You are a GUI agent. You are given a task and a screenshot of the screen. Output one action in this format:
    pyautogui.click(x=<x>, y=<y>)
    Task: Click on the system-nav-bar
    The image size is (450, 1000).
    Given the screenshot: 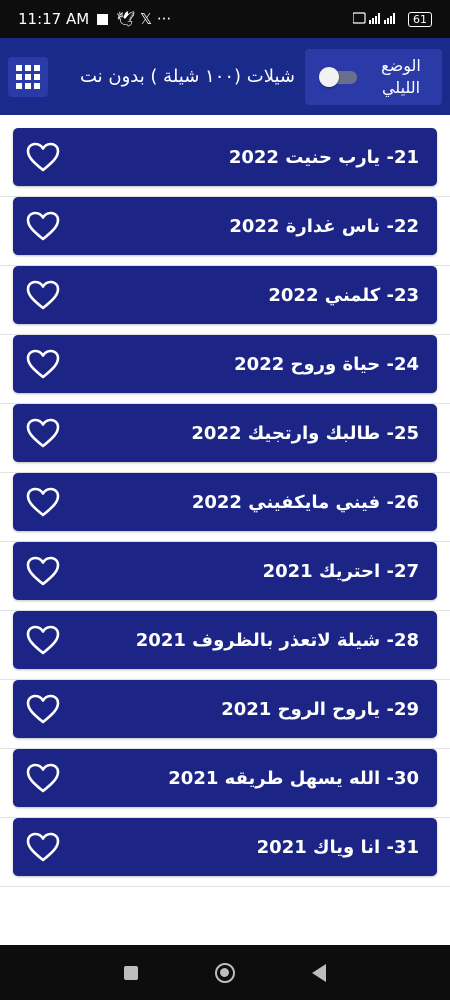 What is the action you would take?
    pyautogui.click(x=225, y=972)
    